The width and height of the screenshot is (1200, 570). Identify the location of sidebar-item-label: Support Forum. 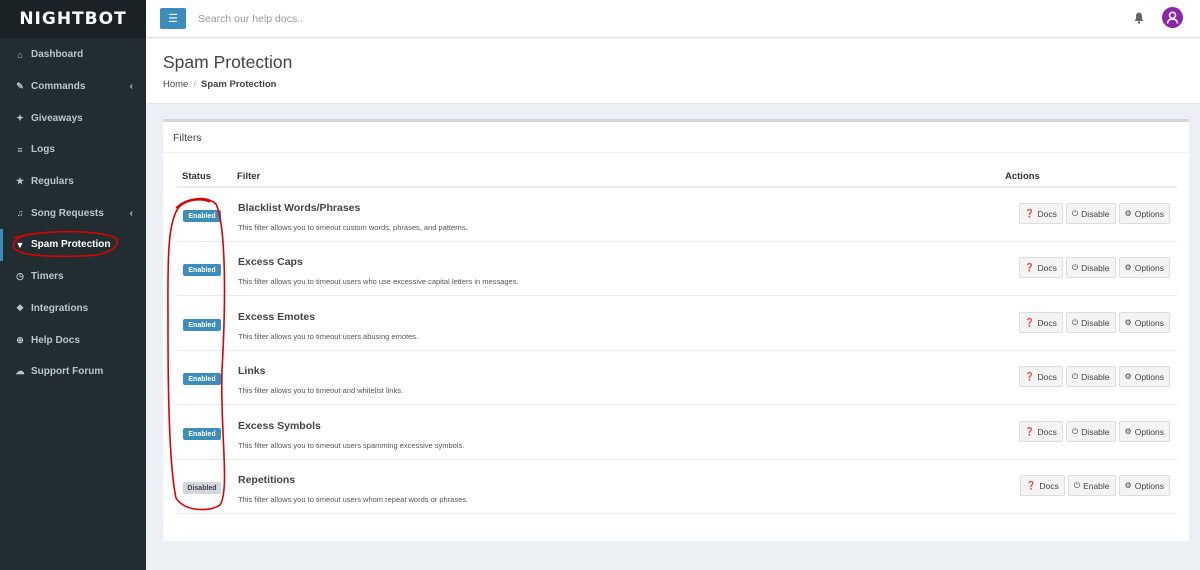
(67, 372).